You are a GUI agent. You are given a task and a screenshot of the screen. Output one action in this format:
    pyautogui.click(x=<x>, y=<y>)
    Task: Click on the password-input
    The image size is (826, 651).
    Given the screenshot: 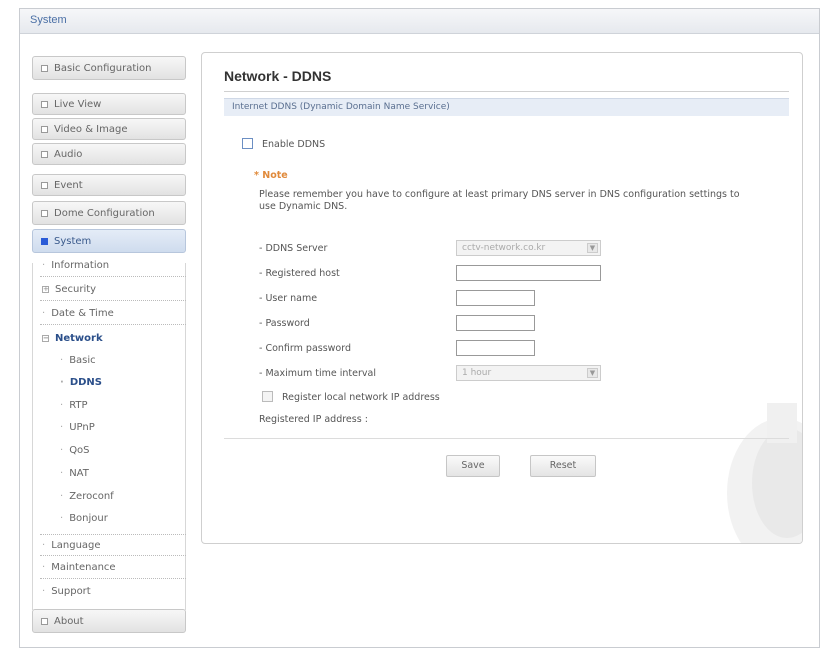 What is the action you would take?
    pyautogui.click(x=495, y=323)
    